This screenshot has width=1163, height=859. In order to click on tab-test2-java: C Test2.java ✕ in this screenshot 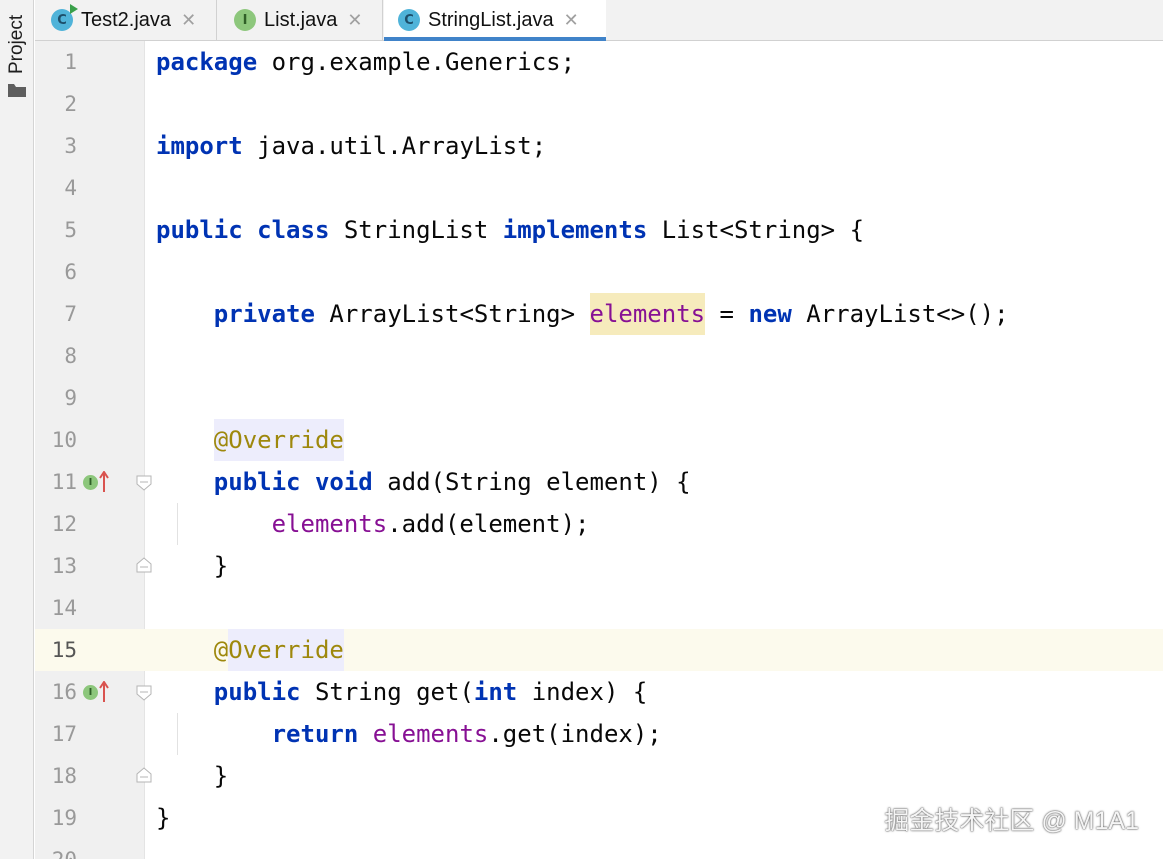, I will do `click(123, 20)`.